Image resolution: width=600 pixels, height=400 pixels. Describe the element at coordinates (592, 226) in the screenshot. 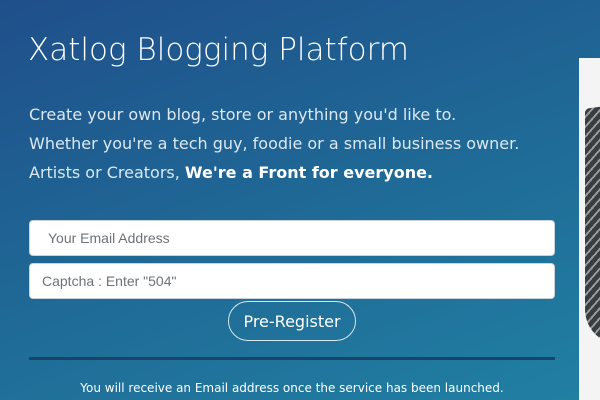

I see `laptop-keyboard-icon` at that location.